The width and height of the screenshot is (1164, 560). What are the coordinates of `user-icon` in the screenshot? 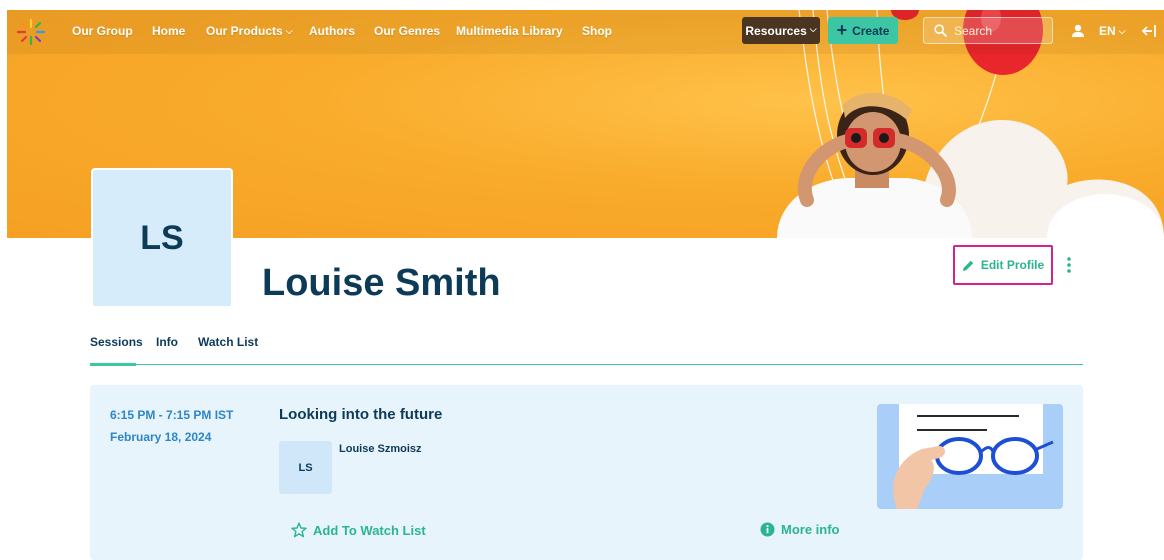 It's located at (1078, 31).